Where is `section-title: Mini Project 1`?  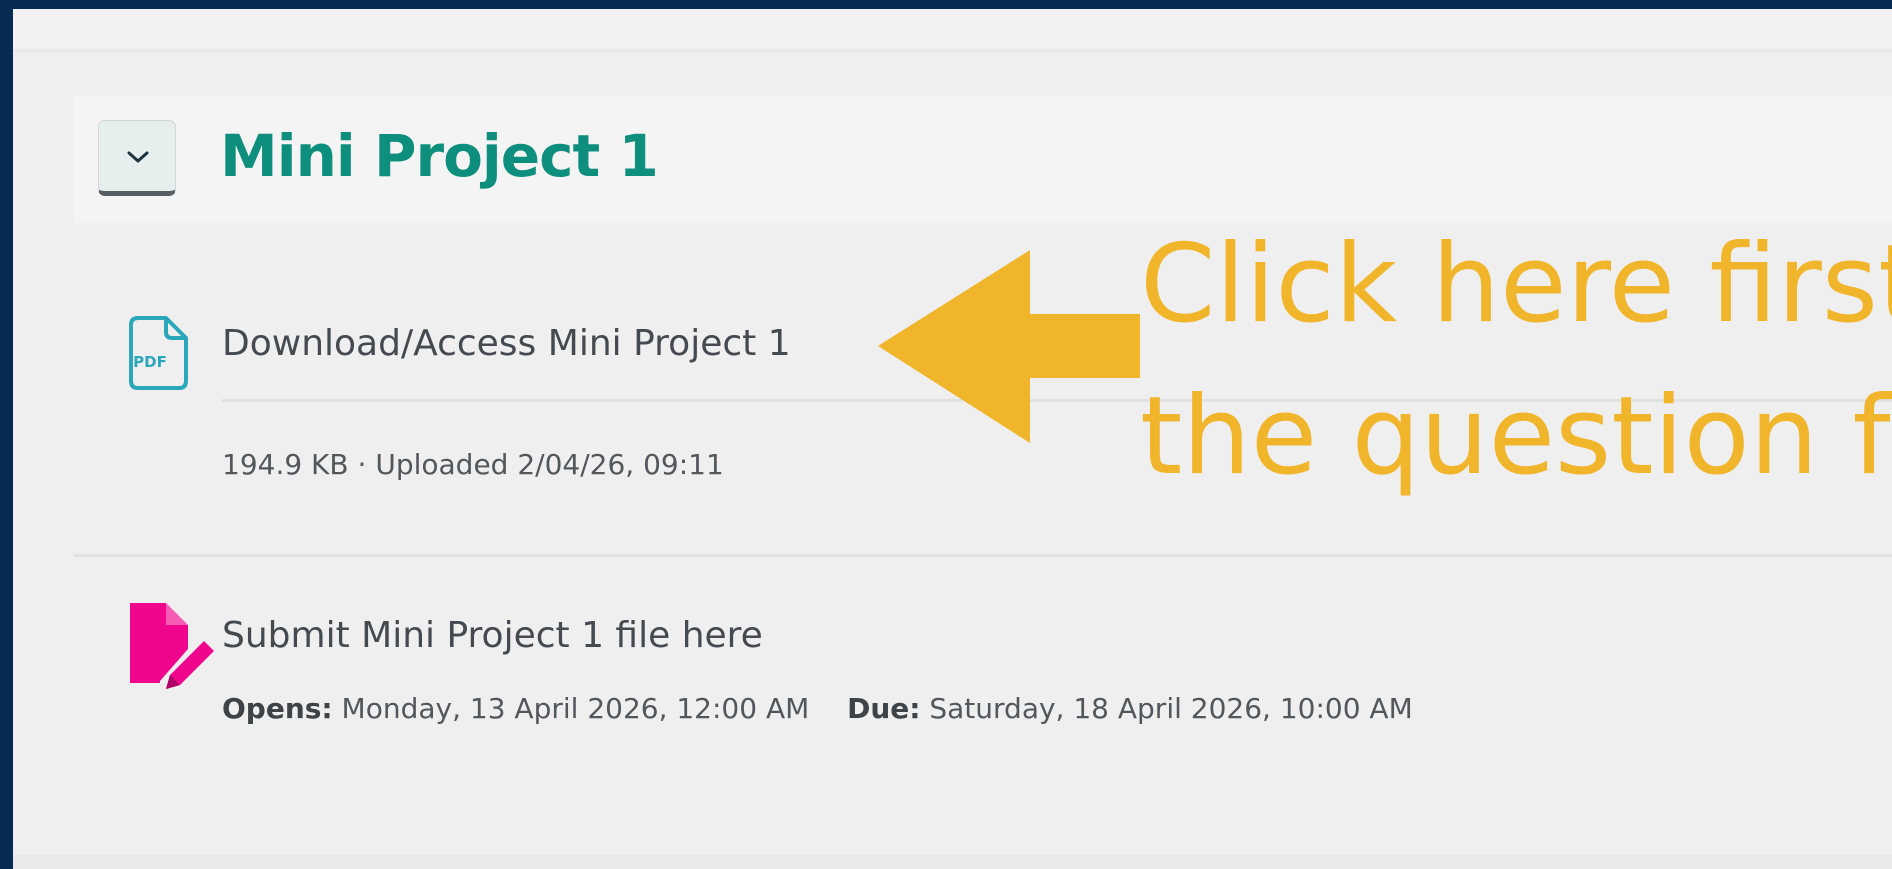 section-title: Mini Project 1 is located at coordinates (439, 156).